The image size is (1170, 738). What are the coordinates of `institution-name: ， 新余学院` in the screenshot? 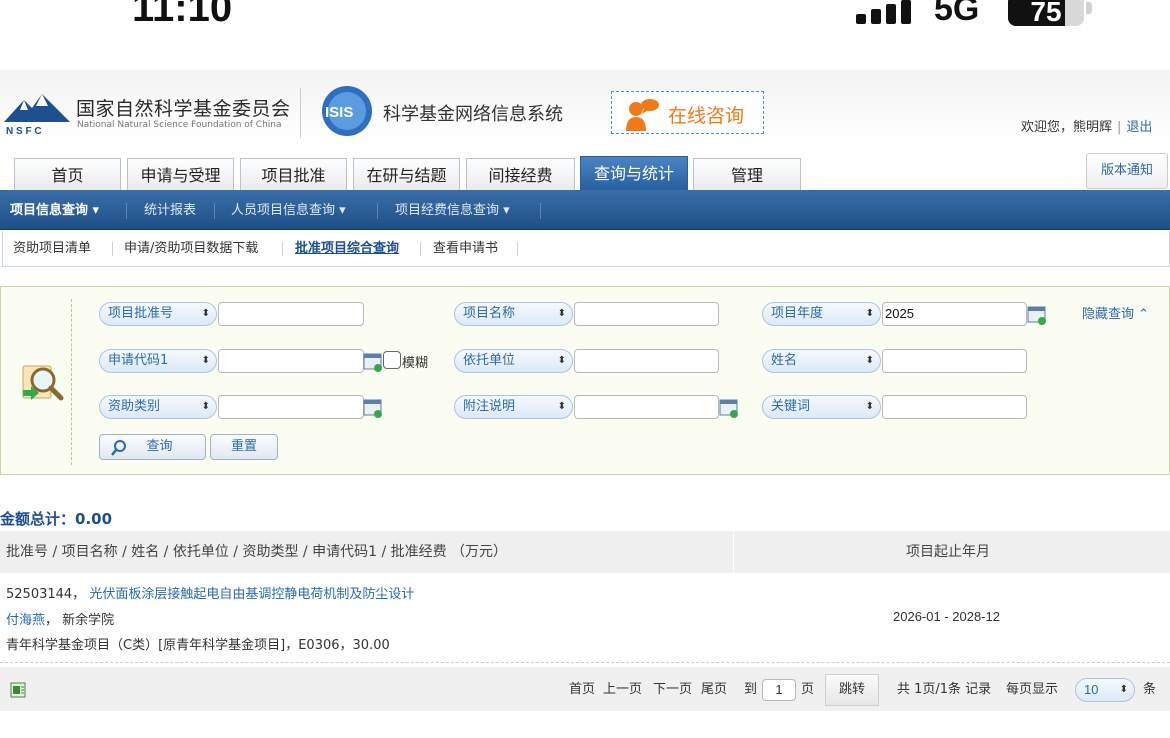 It's located at (80, 620).